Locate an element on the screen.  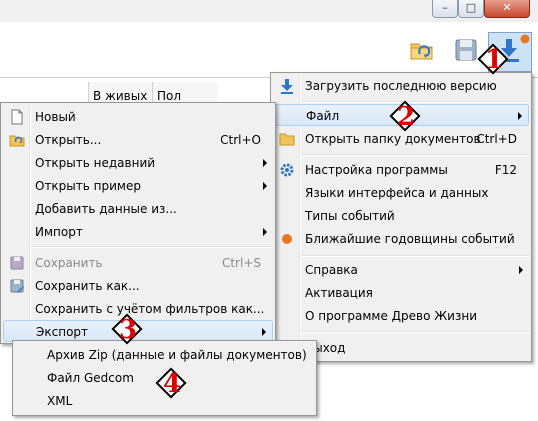
callout-4: 4 is located at coordinates (171, 383).